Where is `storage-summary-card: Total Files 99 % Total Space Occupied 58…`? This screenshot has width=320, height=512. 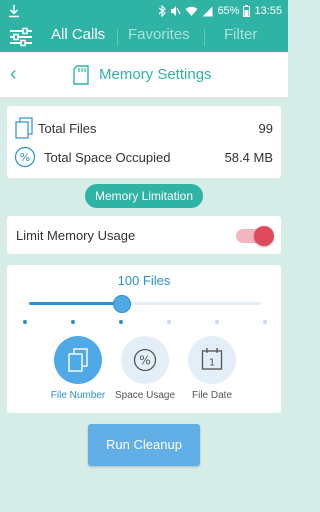 storage-summary-card: Total Files 99 % Total Space Occupied 58… is located at coordinates (144, 142).